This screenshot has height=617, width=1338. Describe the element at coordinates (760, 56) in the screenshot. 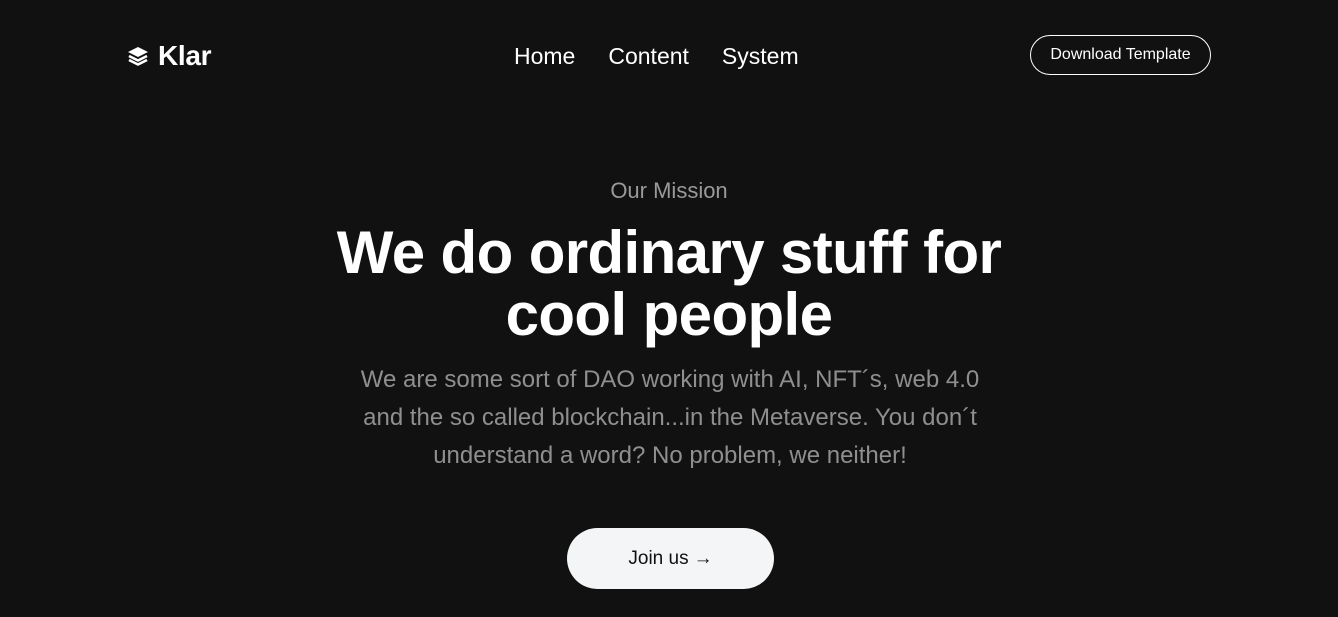

I see `nav-item-system: System` at that location.